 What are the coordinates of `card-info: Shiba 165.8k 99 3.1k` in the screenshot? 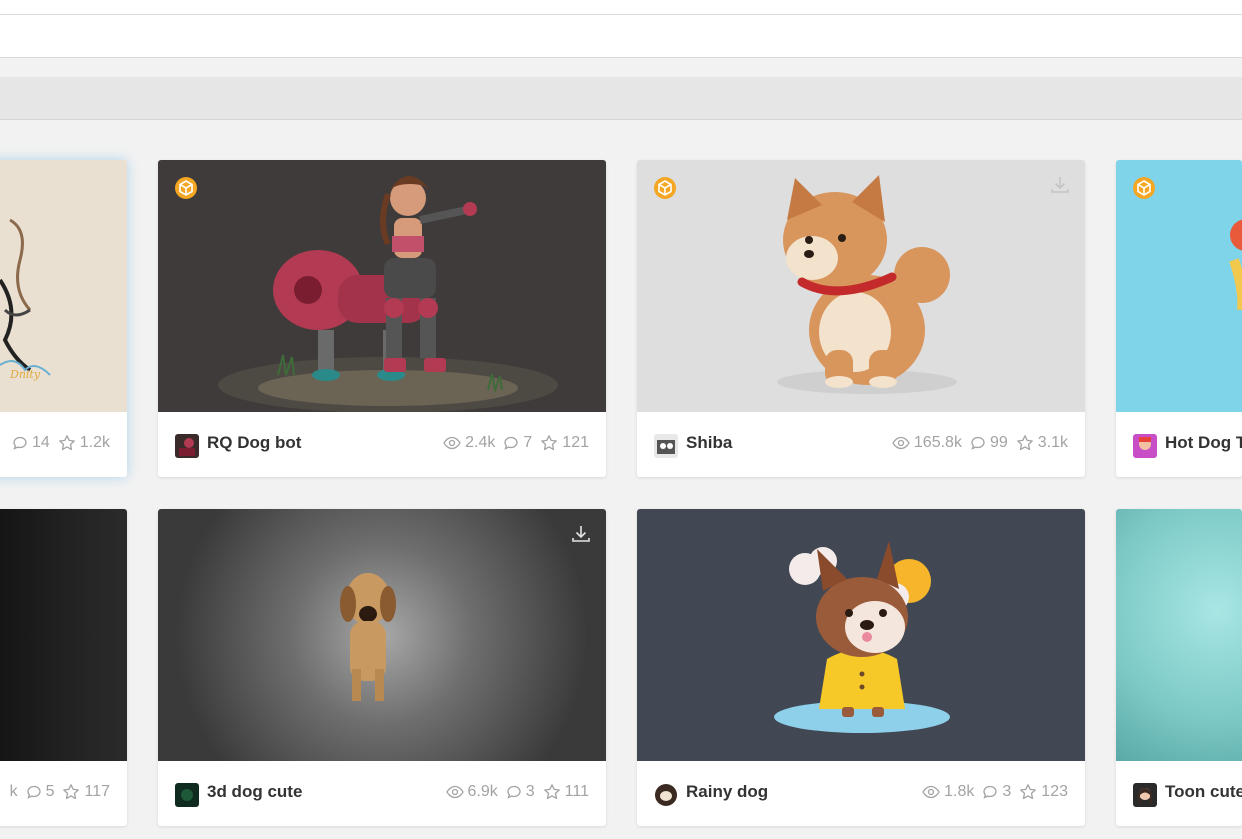 It's located at (861, 444).